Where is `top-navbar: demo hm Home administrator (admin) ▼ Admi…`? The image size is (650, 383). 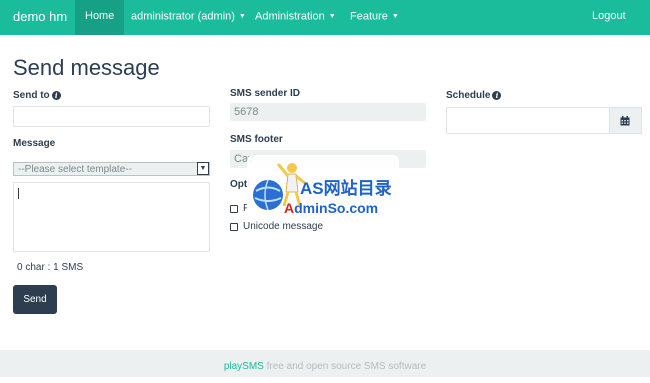 top-navbar: demo hm Home administrator (admin) ▼ Admi… is located at coordinates (325, 17).